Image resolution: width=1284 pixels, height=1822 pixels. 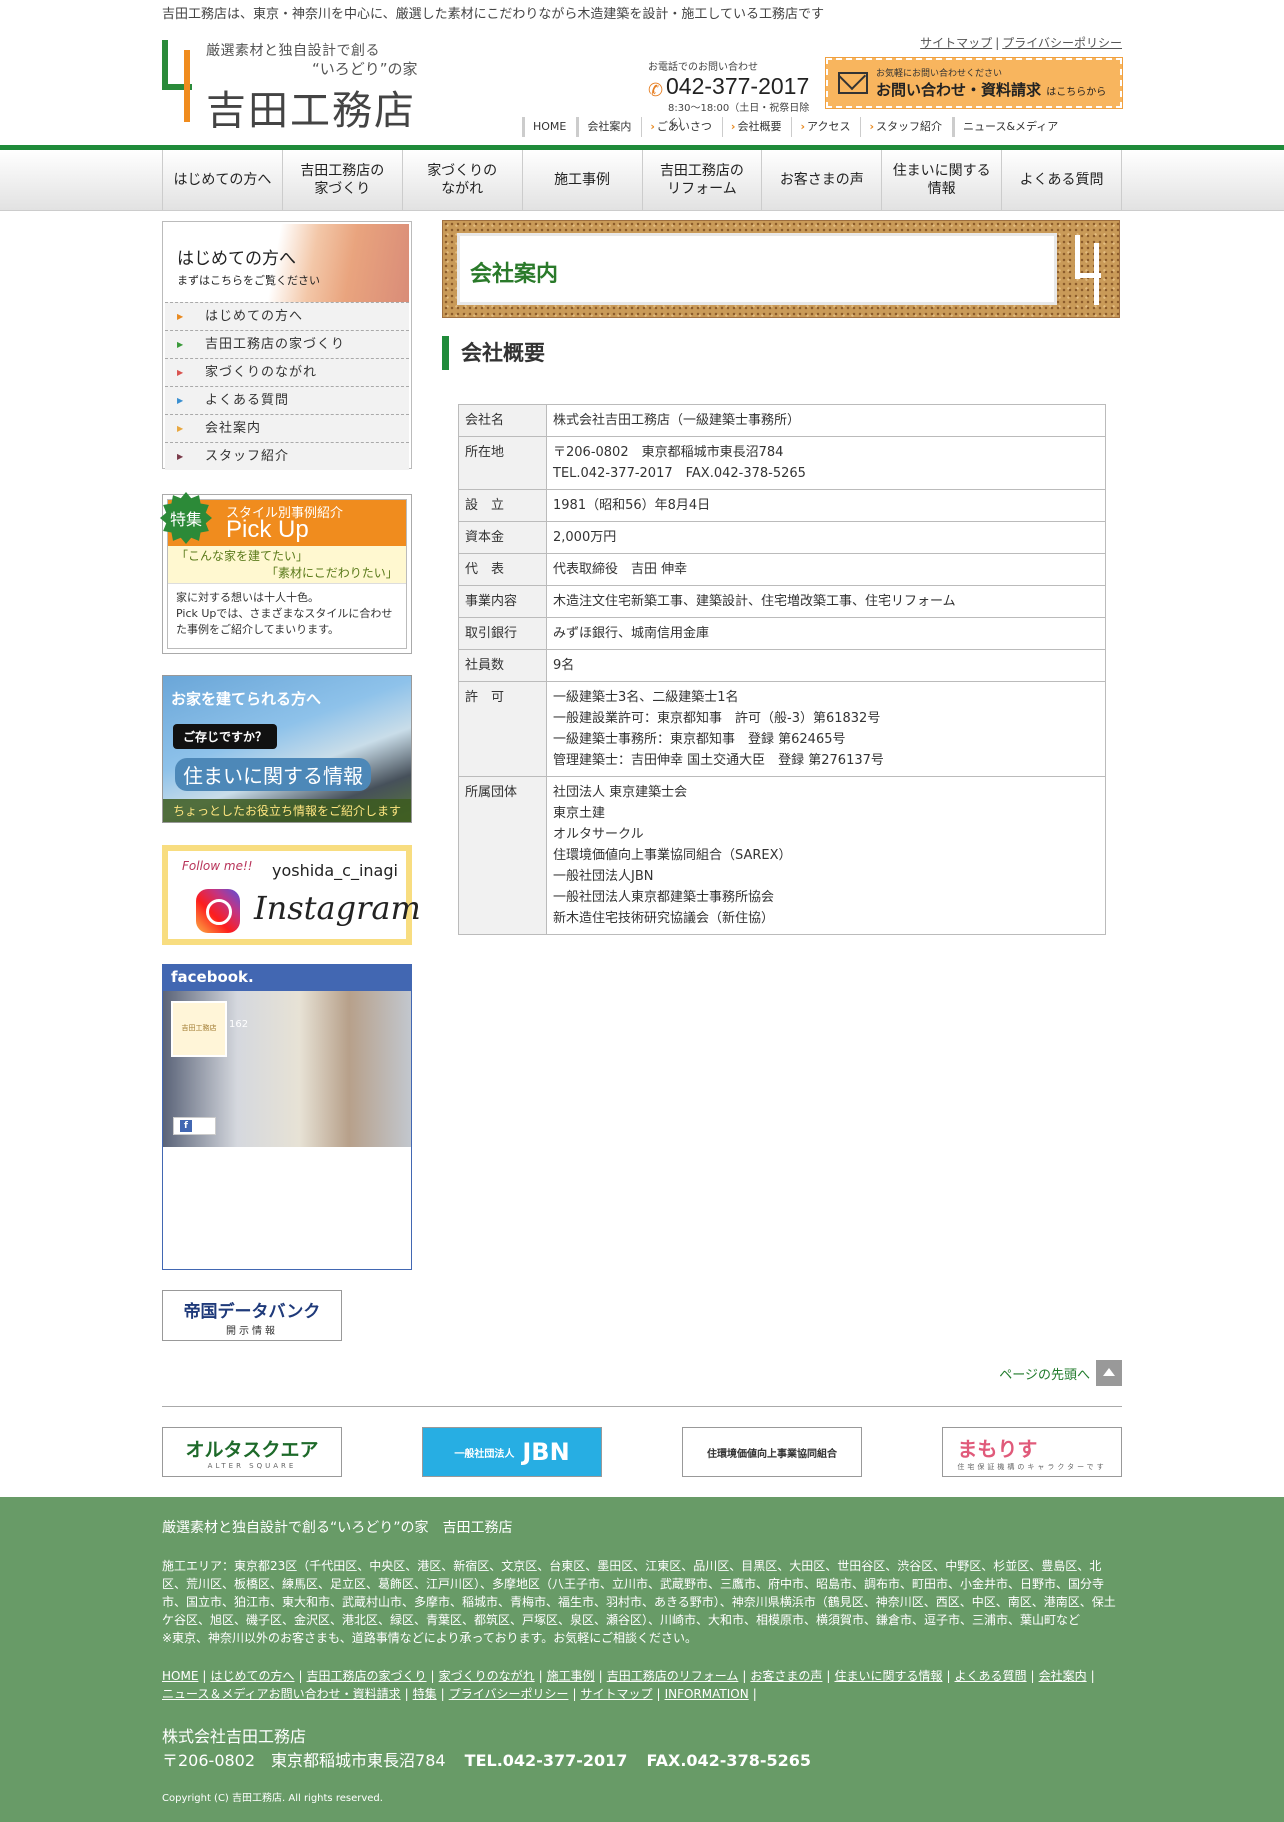 What do you see at coordinates (699, 739) in the screenshot?
I see `row-value-line: 一級建築士事務所：東京都知事 登録 第62465号` at bounding box center [699, 739].